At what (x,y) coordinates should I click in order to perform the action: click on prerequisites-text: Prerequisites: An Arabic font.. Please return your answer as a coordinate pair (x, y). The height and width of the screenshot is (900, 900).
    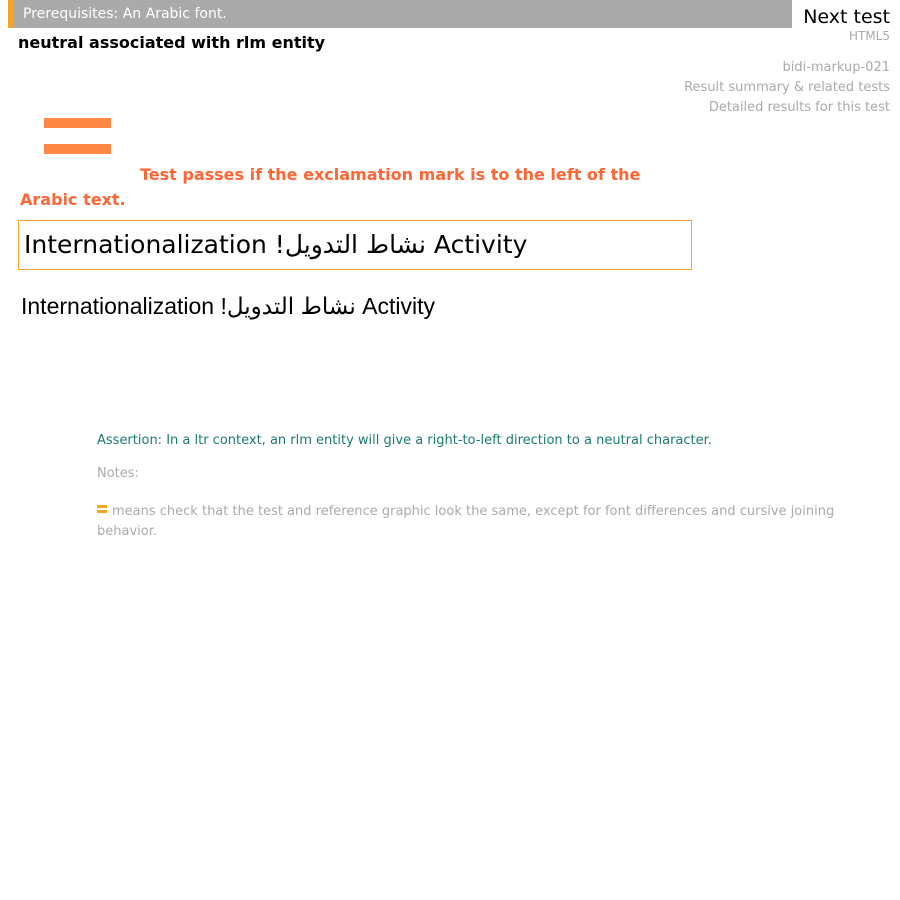
    Looking at the image, I should click on (125, 14).